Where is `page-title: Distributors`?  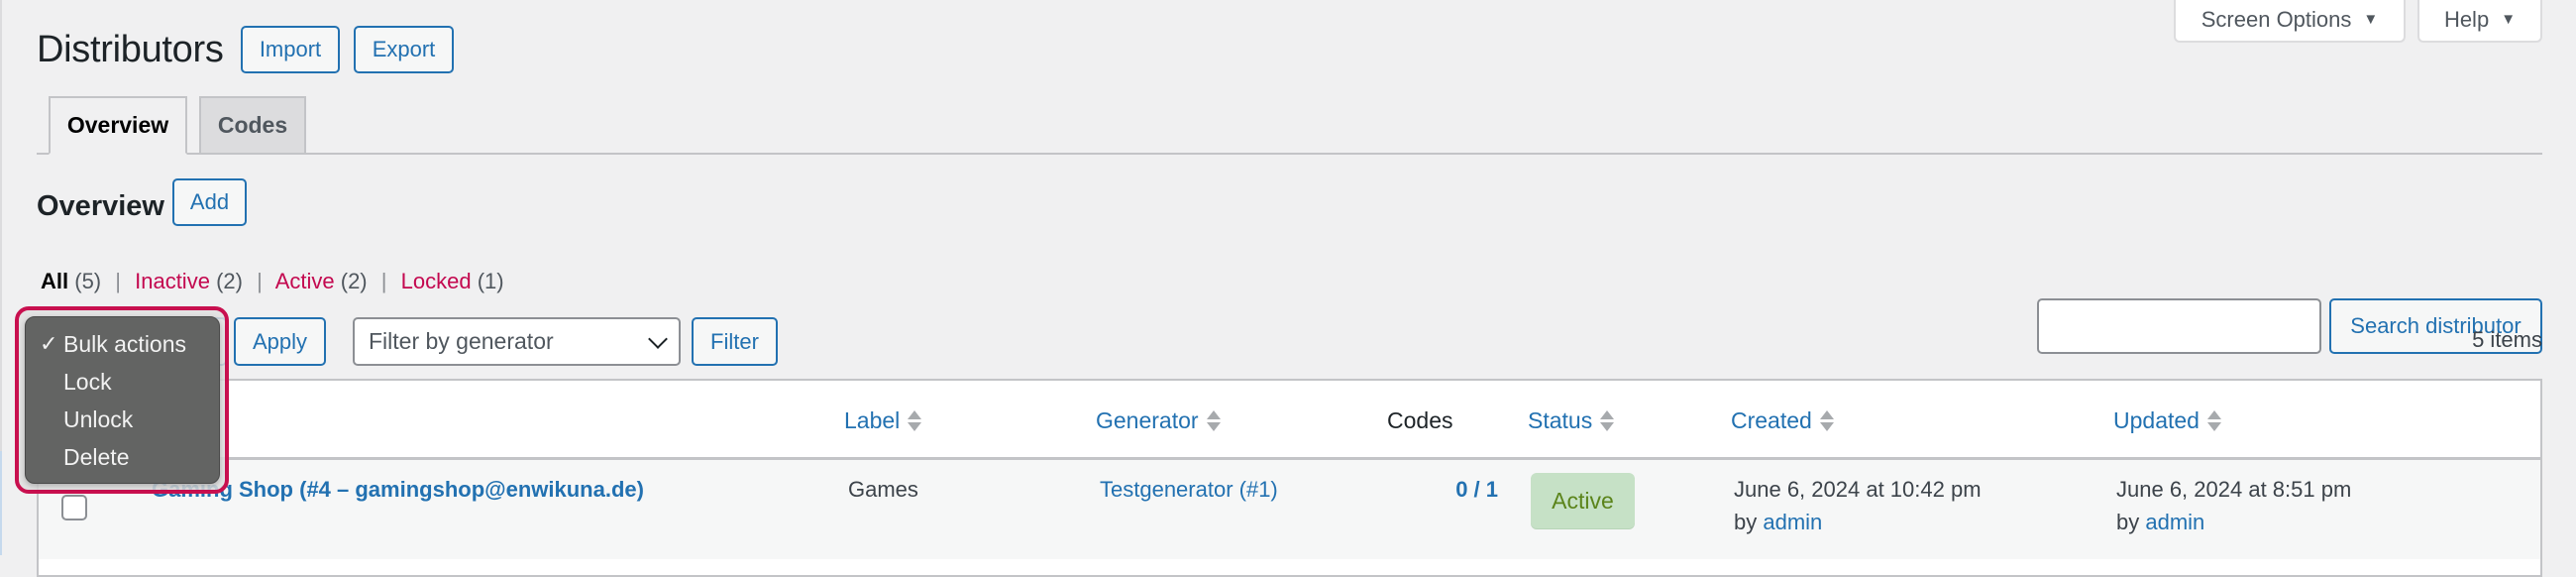 page-title: Distributors is located at coordinates (130, 49).